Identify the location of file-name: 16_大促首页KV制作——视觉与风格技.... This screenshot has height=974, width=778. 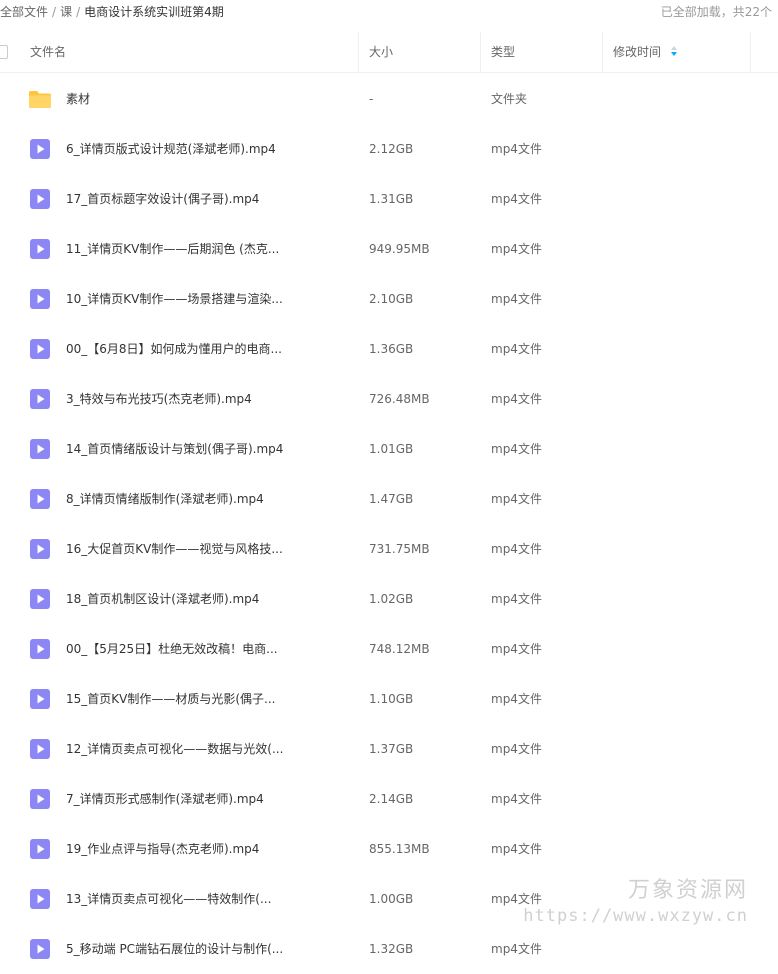
(174, 549).